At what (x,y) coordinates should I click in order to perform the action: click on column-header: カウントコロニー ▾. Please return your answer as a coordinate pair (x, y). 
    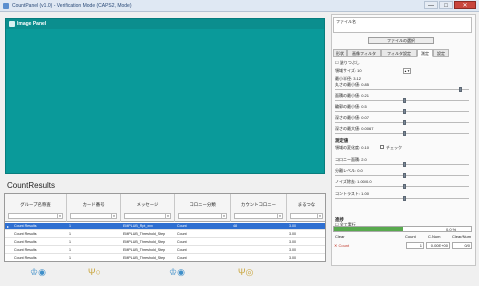
    Looking at the image, I should click on (259, 208).